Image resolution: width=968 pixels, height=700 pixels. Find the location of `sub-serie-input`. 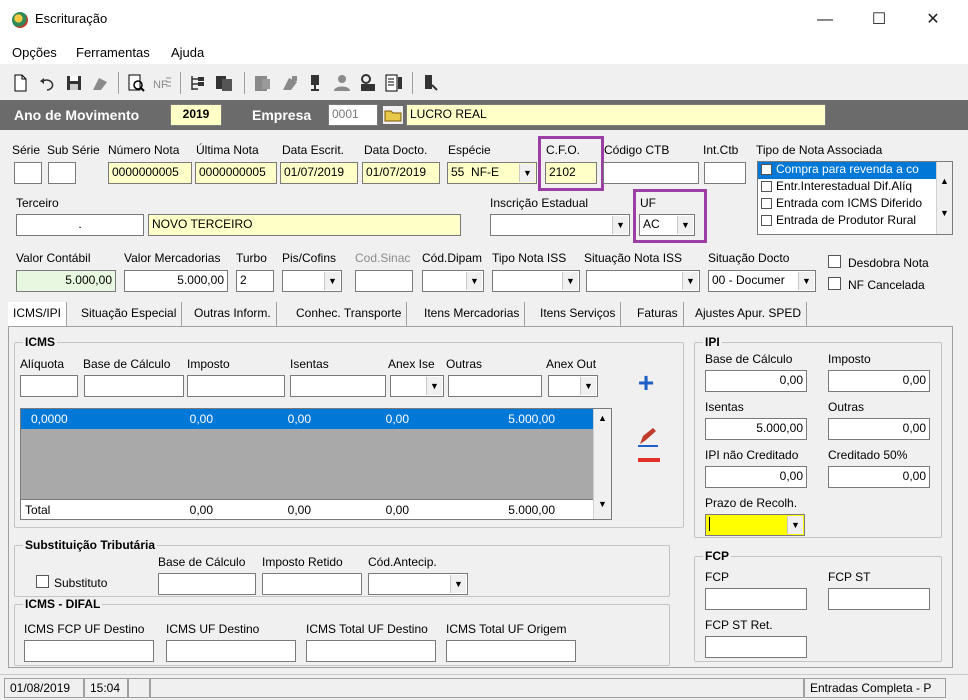

sub-serie-input is located at coordinates (62, 173).